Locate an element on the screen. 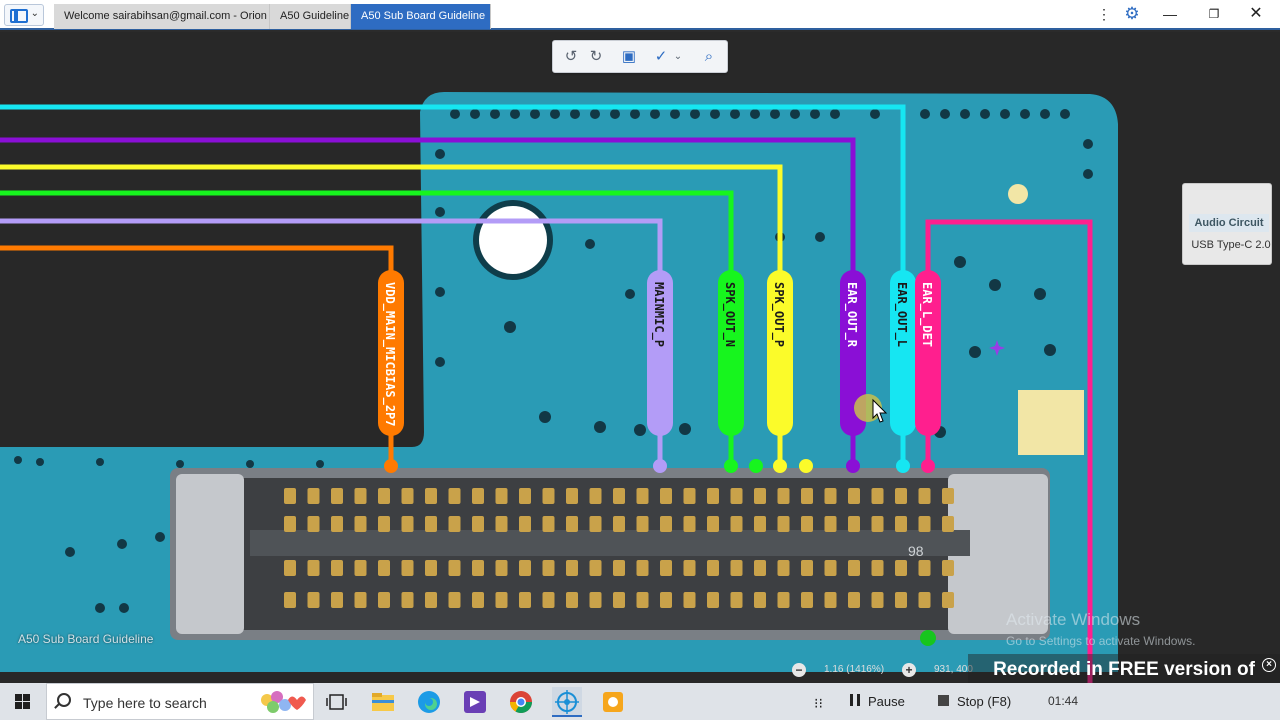 The width and height of the screenshot is (1280, 720). taskbar-search: Type here to search is located at coordinates (180, 701).